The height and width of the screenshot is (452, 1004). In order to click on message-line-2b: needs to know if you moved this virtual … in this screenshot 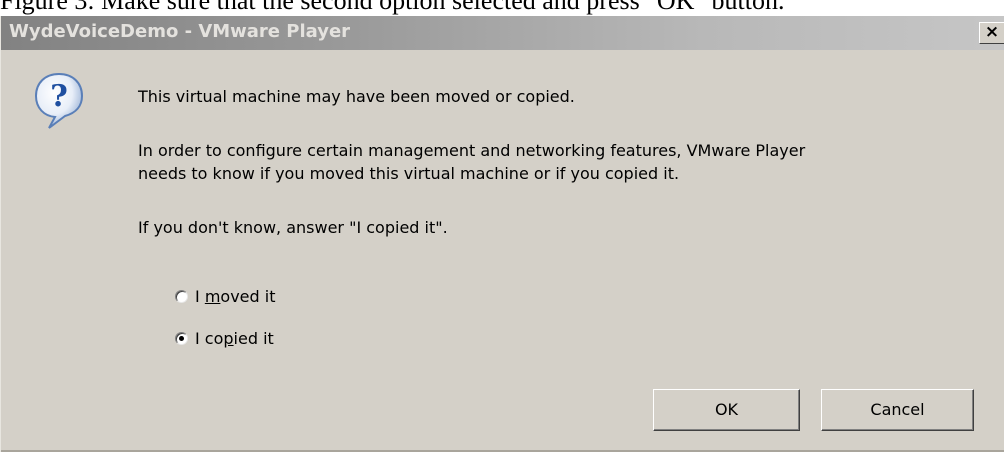, I will do `click(409, 173)`.